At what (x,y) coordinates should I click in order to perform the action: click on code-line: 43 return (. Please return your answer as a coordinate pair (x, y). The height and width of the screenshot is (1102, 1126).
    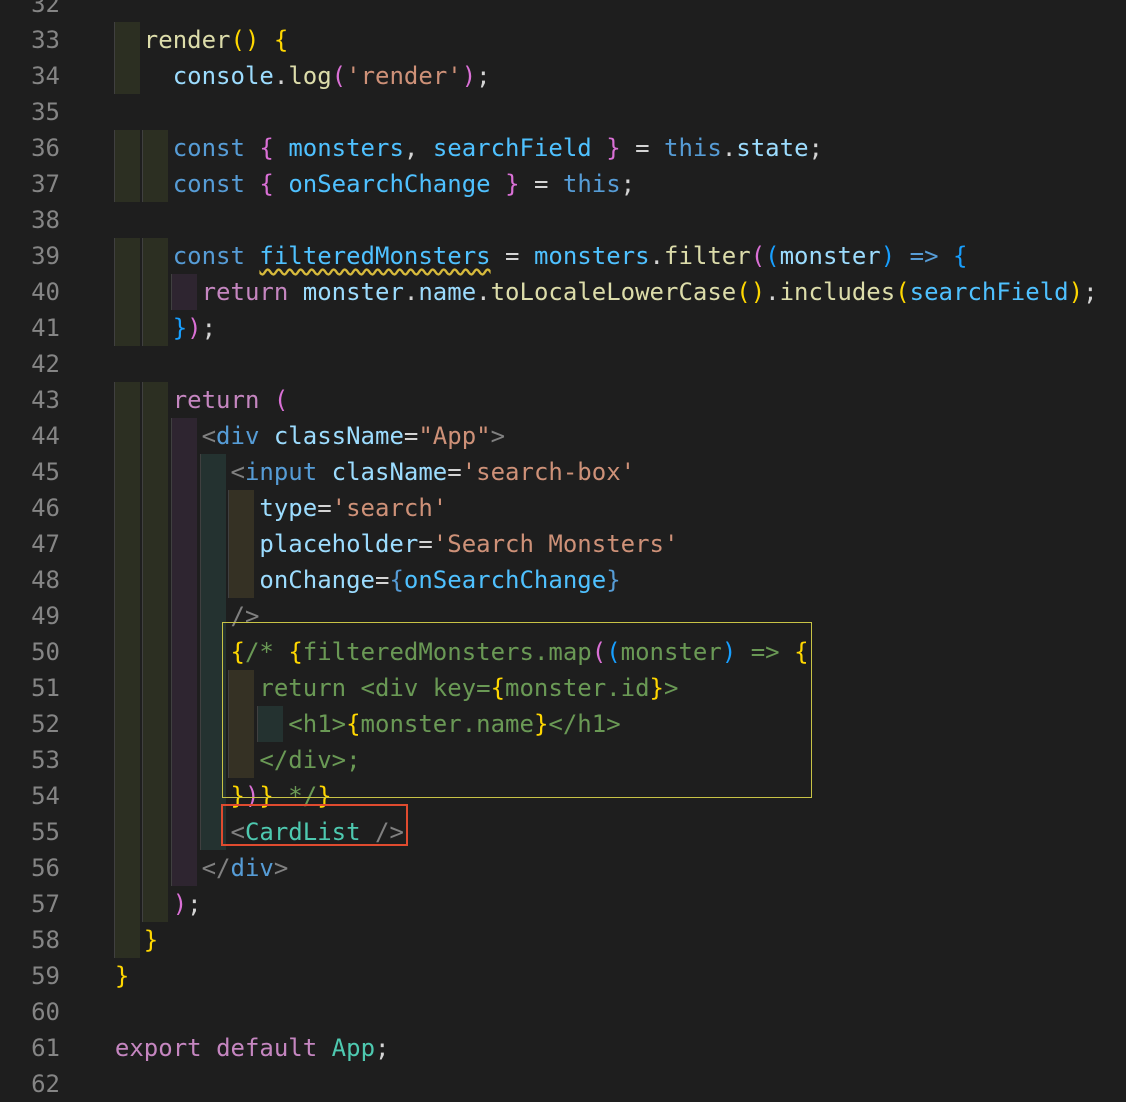
    Looking at the image, I should click on (563, 400).